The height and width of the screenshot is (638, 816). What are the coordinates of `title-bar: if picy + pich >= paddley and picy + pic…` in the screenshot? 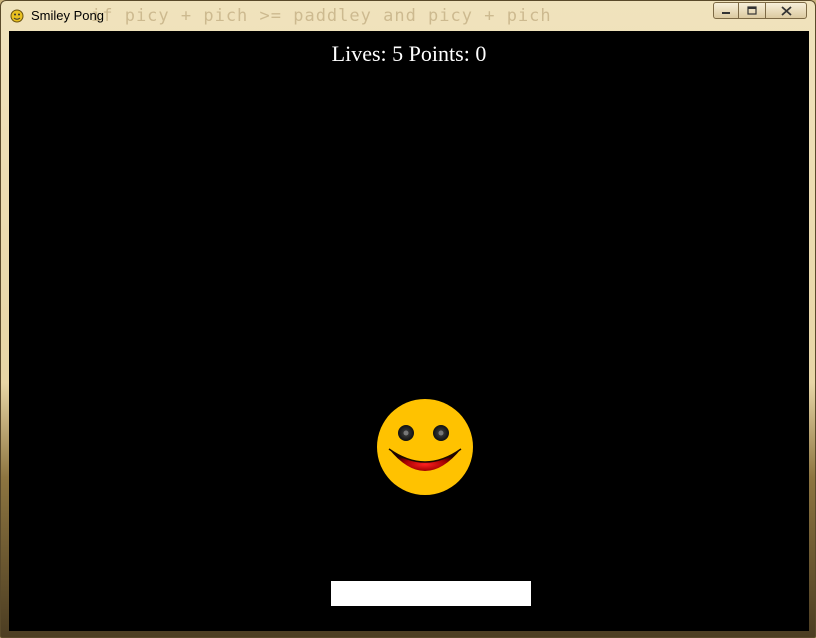 It's located at (408, 16).